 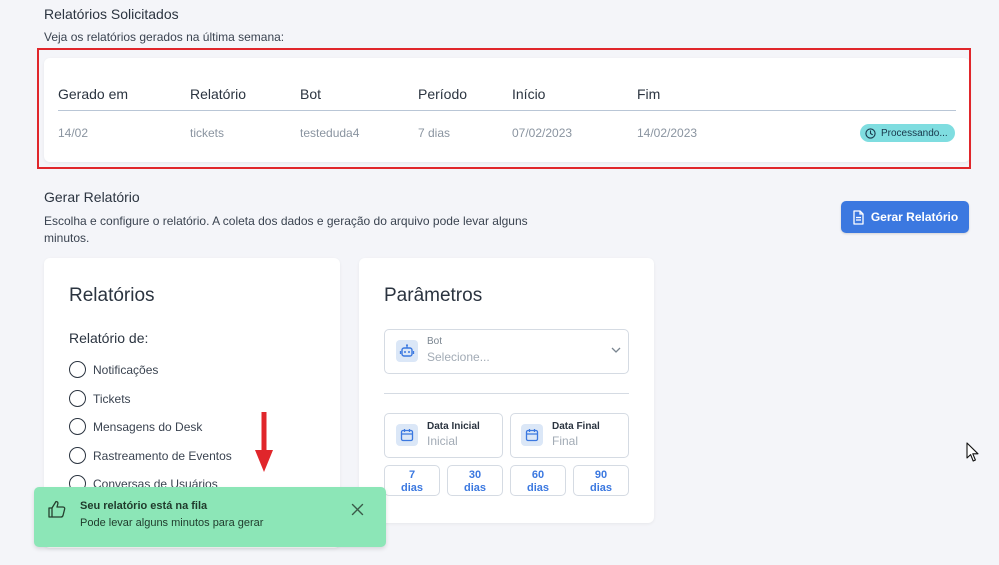 I want to click on quick-range-7-days: 7 dias, so click(x=412, y=480).